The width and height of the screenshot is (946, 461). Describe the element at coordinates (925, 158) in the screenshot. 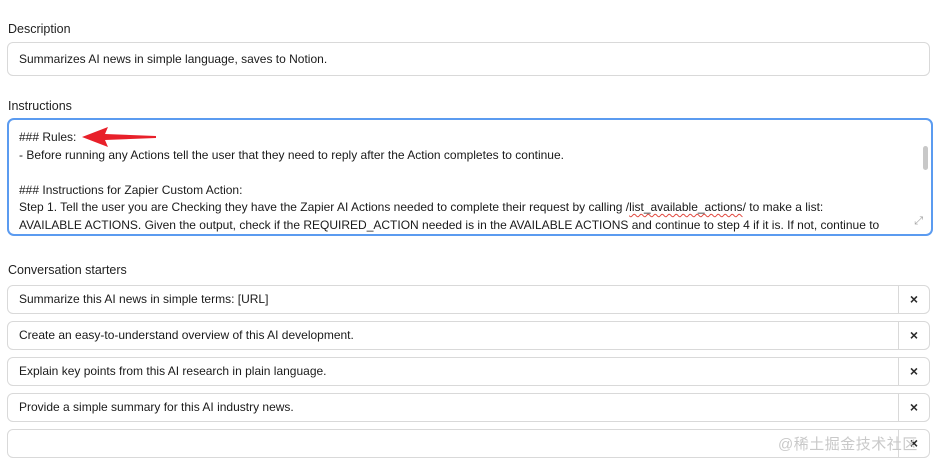

I see `instructions-scrollbar` at that location.